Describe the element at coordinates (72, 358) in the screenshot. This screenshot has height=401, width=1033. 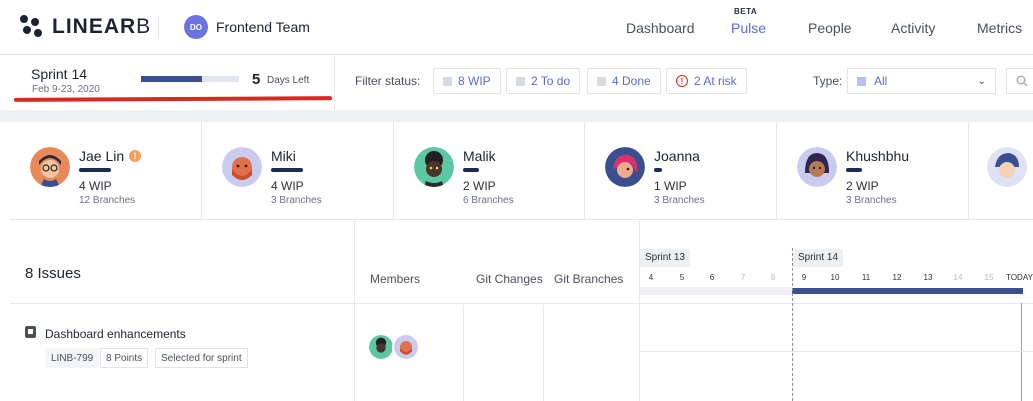
I see `issue-key: LINB-799` at that location.